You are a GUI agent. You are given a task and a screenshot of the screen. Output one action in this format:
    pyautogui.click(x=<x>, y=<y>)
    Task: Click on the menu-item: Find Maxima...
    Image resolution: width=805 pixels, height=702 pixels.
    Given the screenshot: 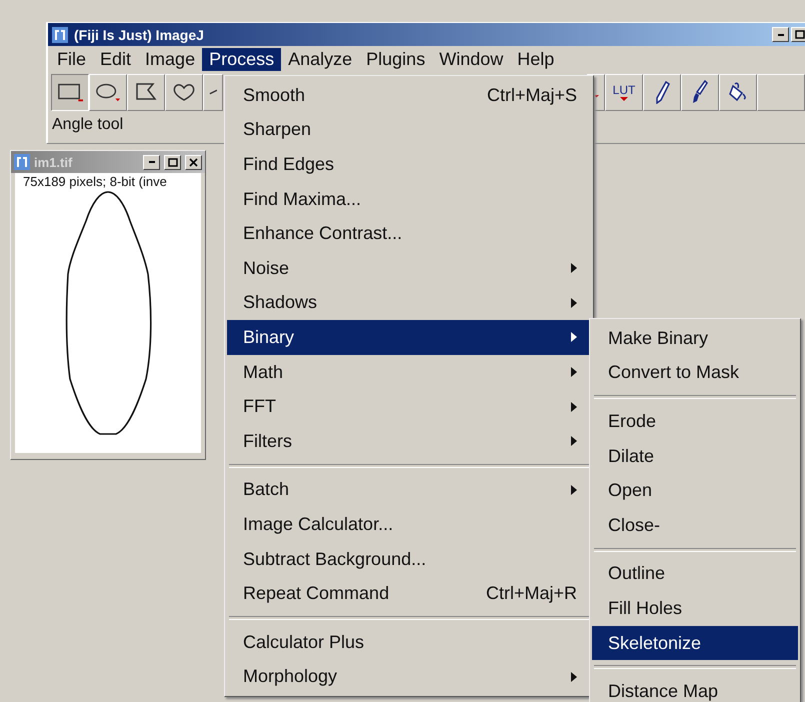 What is the action you would take?
    pyautogui.click(x=409, y=199)
    